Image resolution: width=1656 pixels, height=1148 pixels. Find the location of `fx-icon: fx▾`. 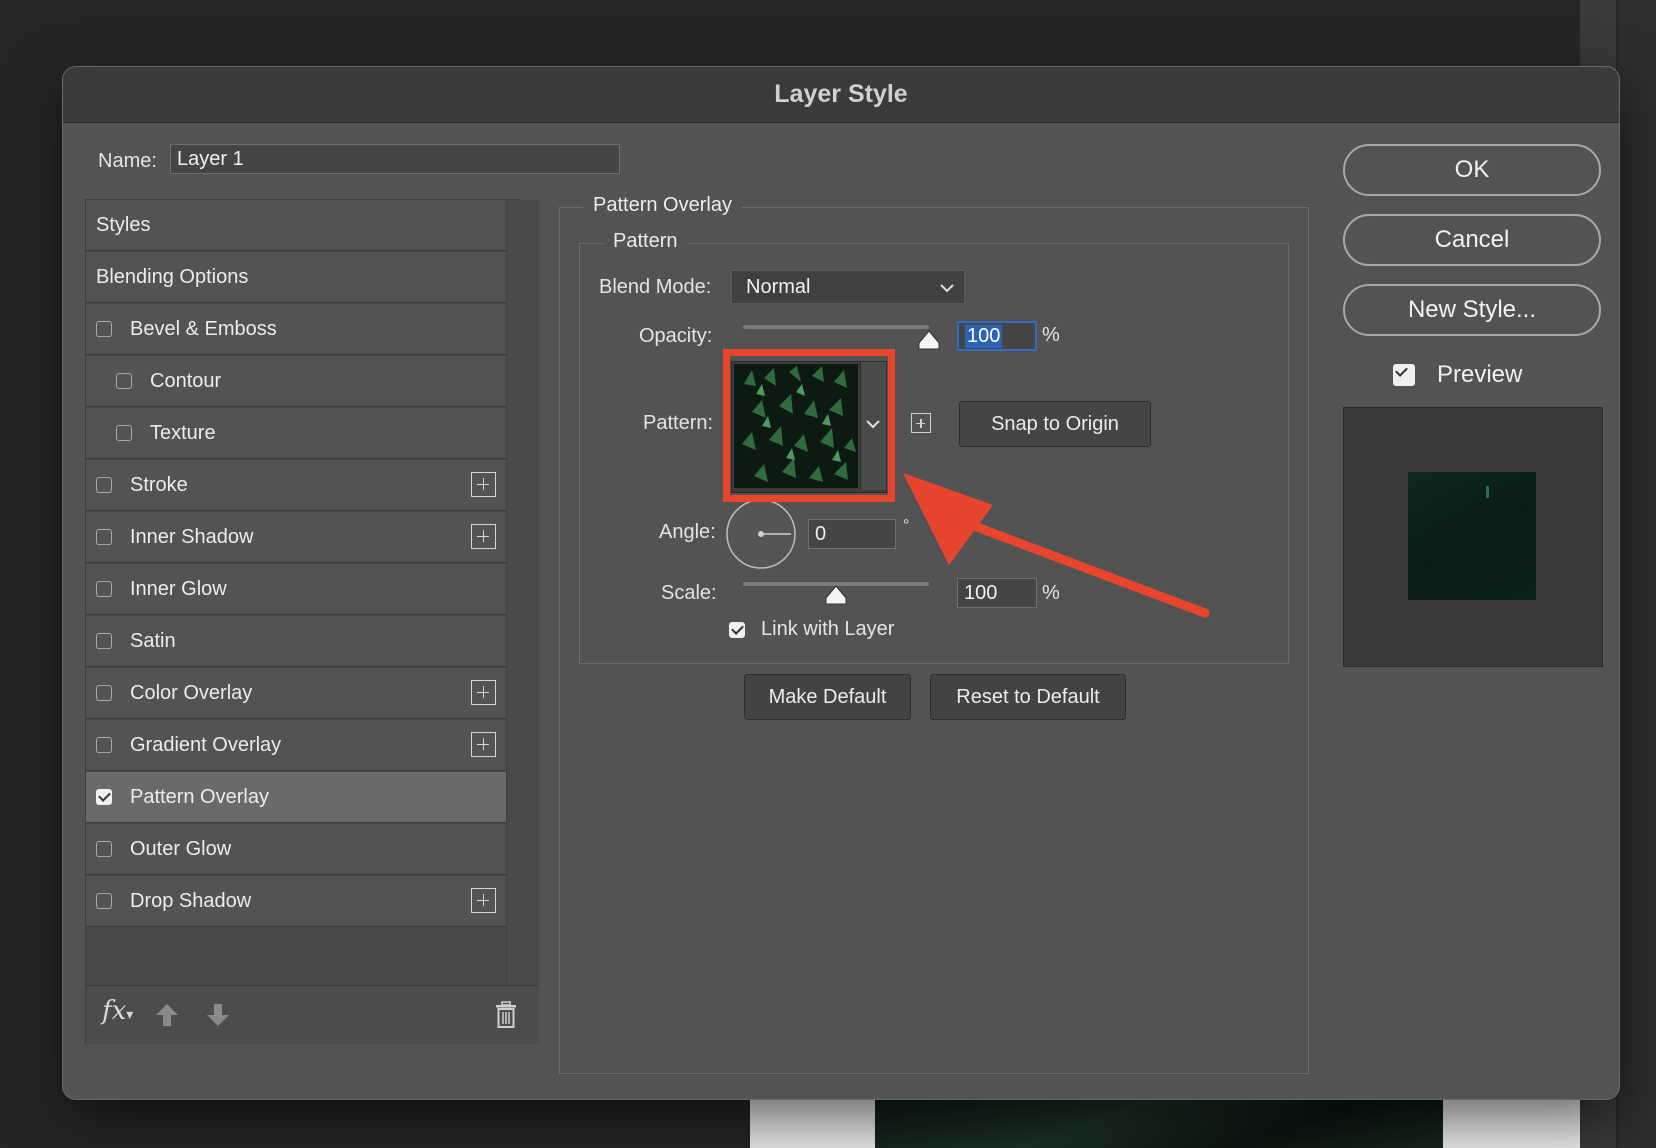

fx-icon: fx▾ is located at coordinates (117, 1011).